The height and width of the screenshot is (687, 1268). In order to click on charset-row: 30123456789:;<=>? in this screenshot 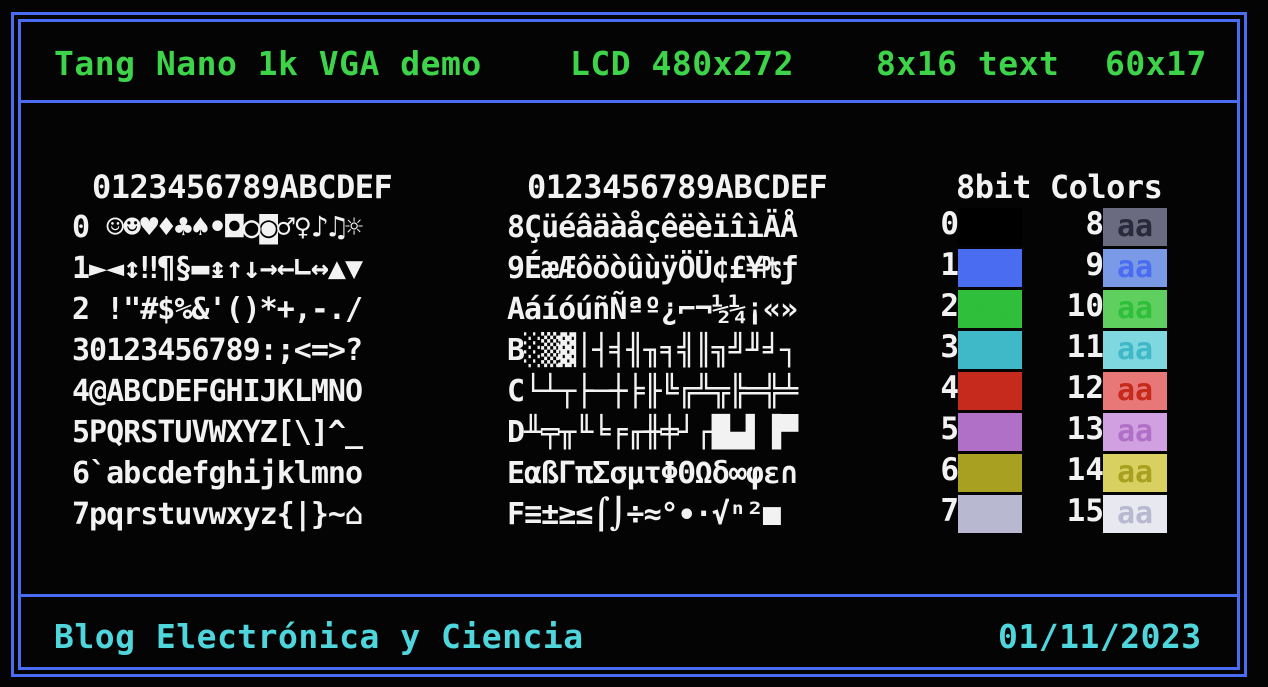, I will do `click(217, 350)`.